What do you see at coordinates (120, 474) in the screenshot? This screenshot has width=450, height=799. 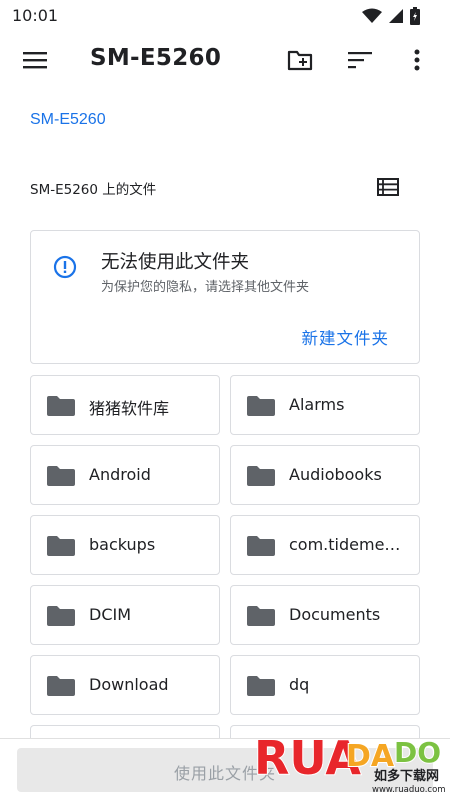 I see `folder-name: Android` at bounding box center [120, 474].